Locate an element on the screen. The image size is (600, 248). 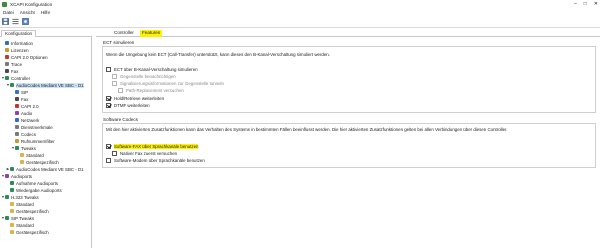
tree-item: Trace is located at coordinates (11, 64).